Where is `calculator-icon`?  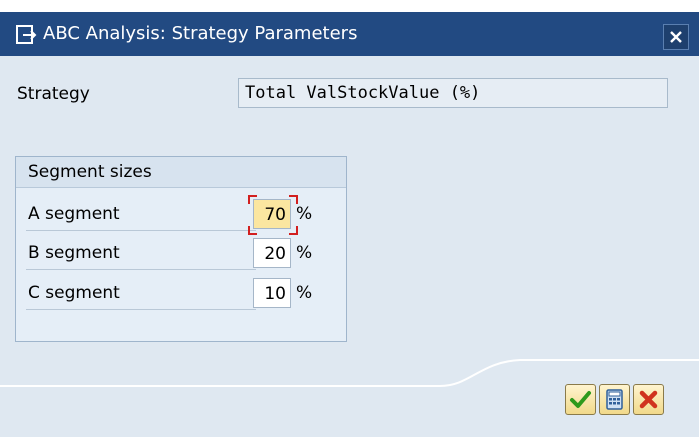
calculator-icon is located at coordinates (614, 399).